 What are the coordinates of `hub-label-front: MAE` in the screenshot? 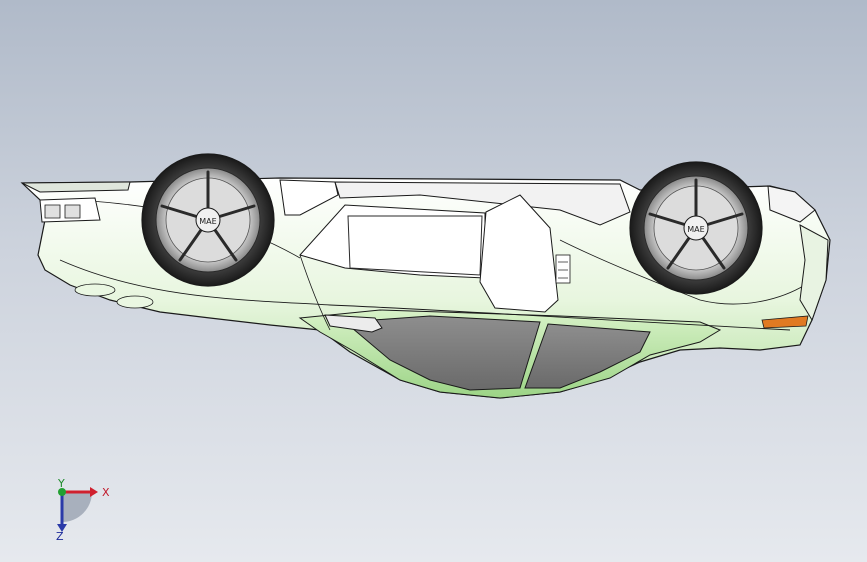 It's located at (207, 221).